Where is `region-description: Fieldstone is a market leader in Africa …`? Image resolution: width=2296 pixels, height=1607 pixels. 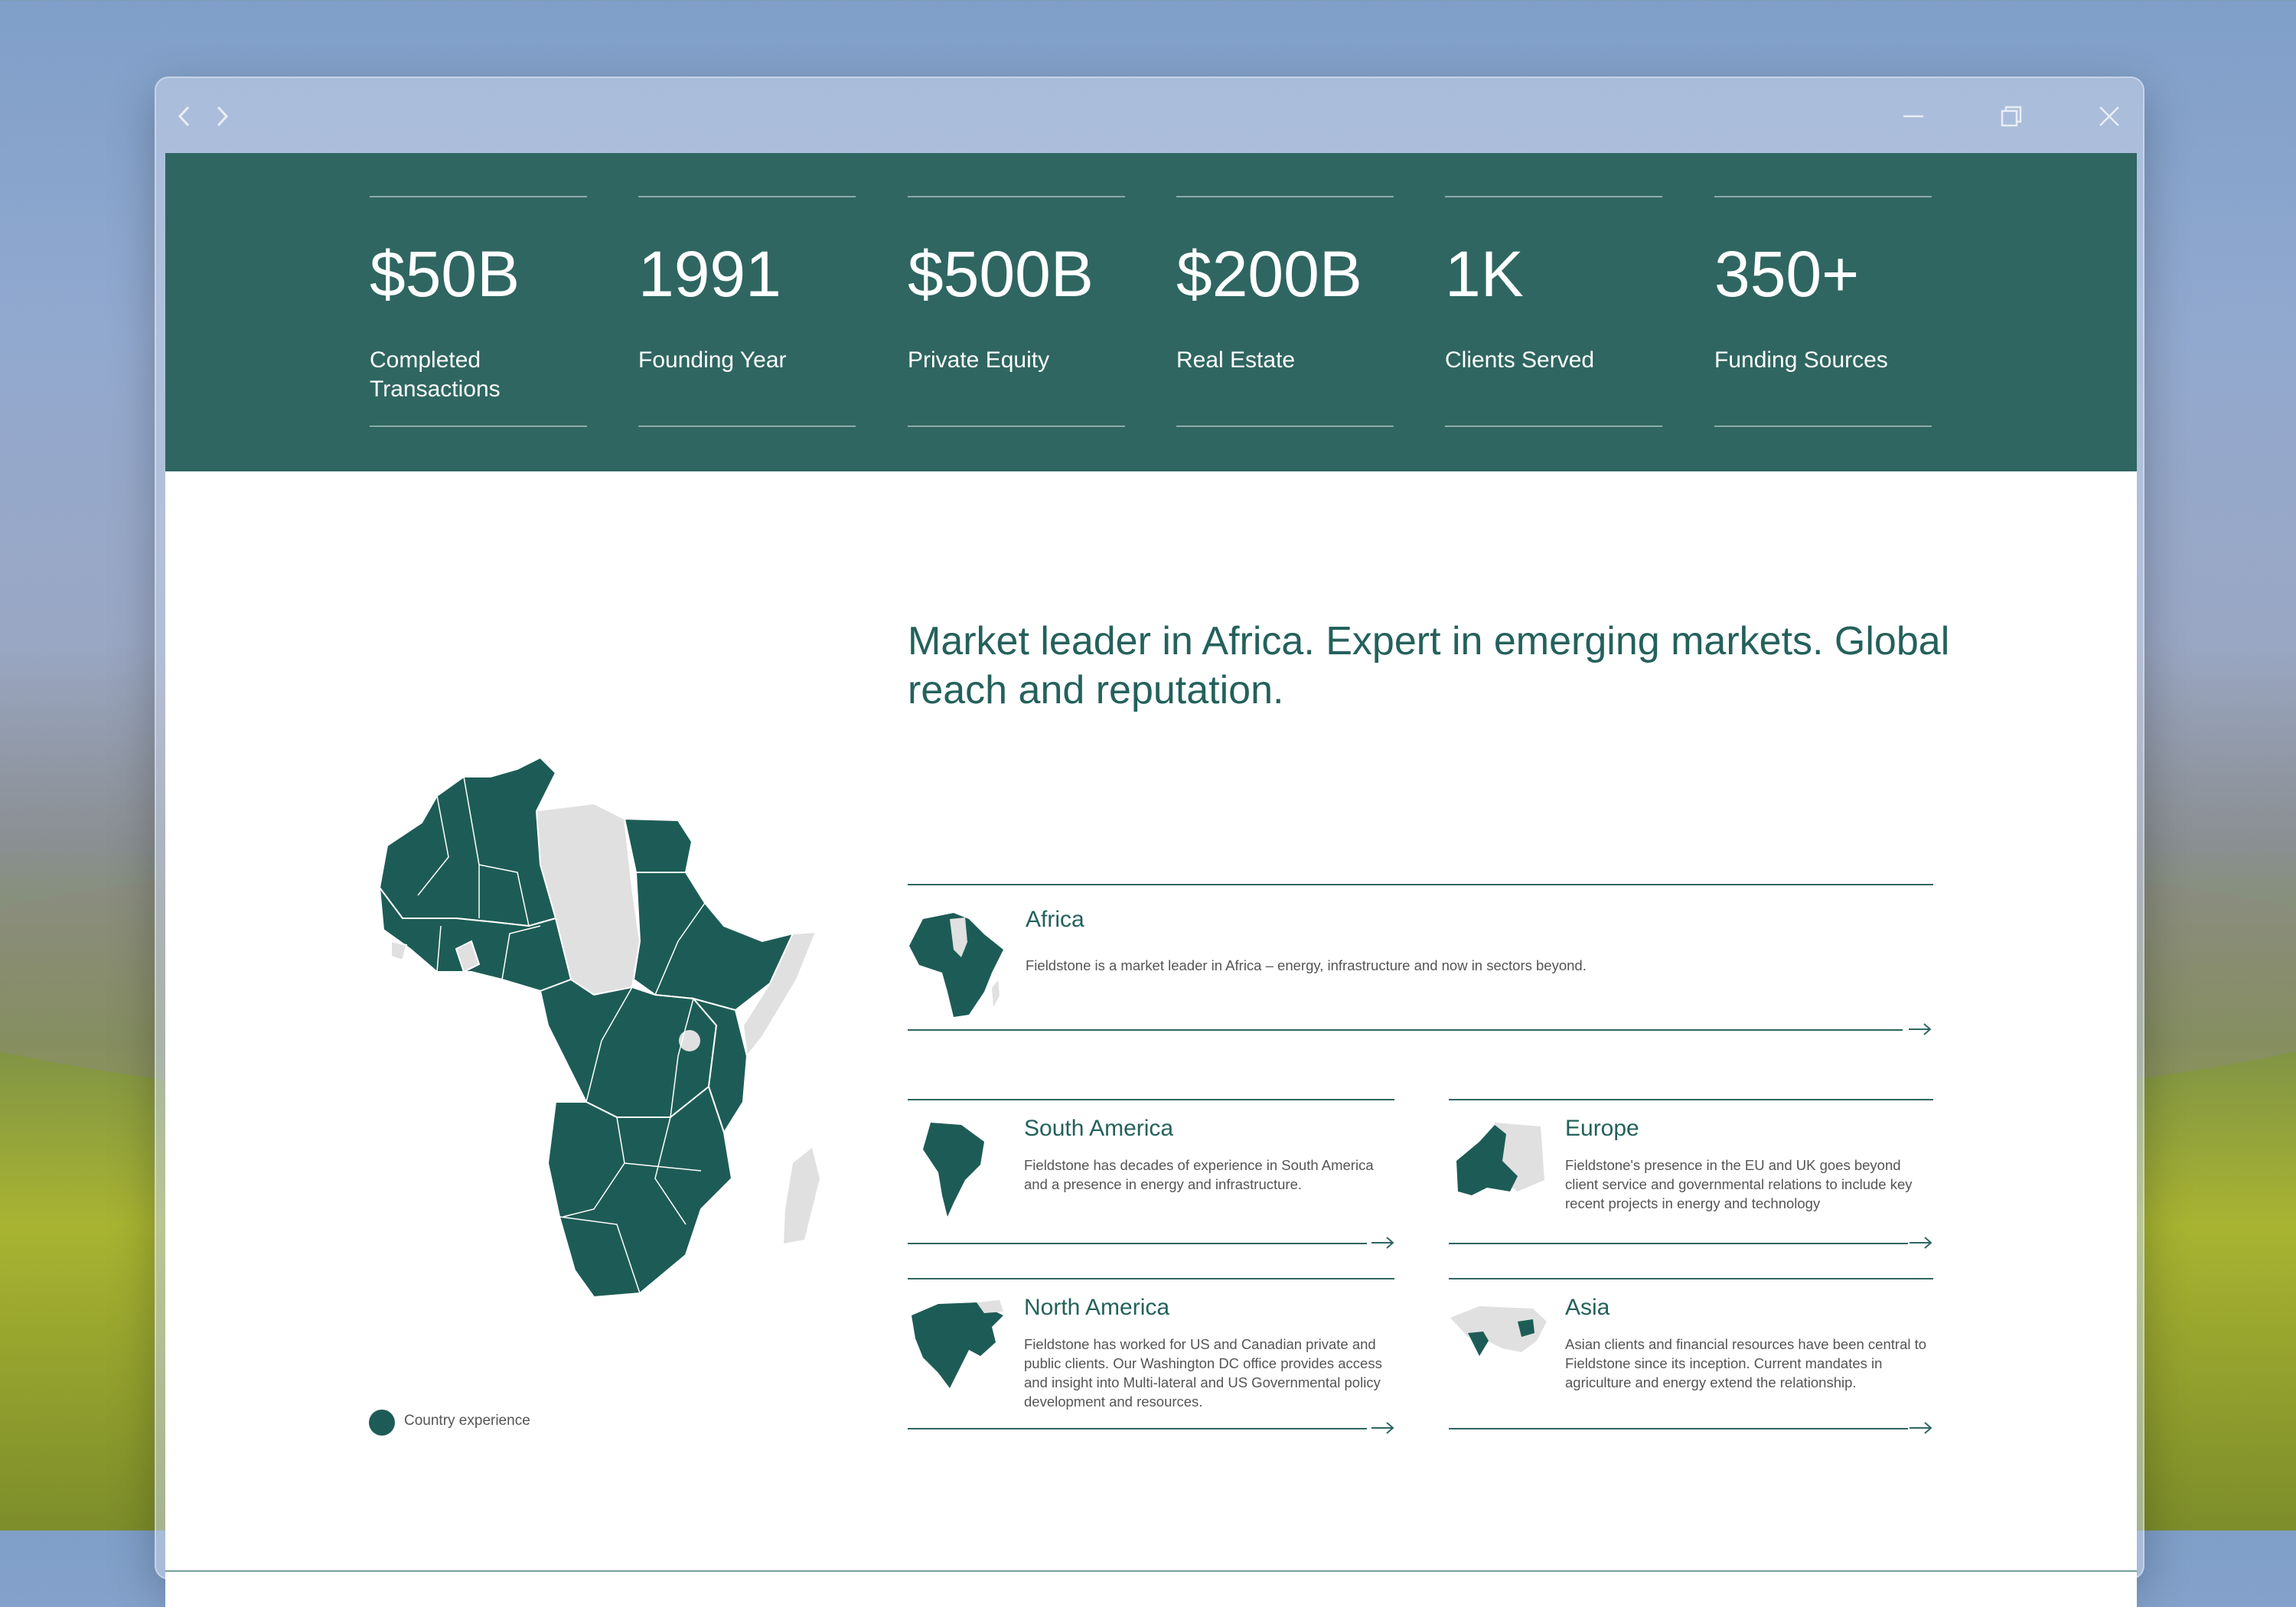
region-description: Fieldstone is a market leader in Africa … is located at coordinates (1306, 965).